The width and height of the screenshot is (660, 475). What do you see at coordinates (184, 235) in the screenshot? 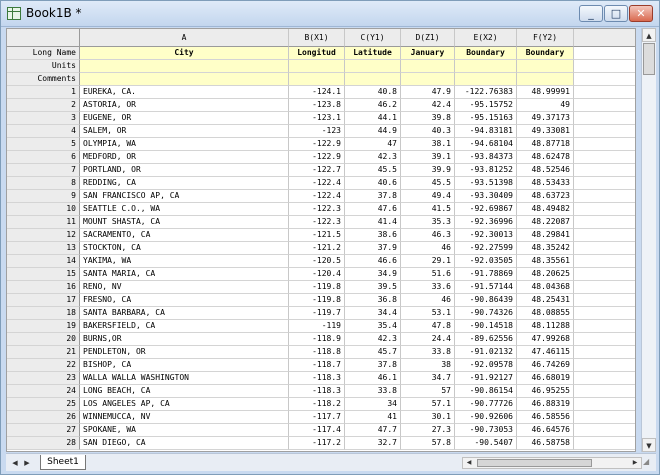
I see `data-cell: SACRAMENTO, CA` at bounding box center [184, 235].